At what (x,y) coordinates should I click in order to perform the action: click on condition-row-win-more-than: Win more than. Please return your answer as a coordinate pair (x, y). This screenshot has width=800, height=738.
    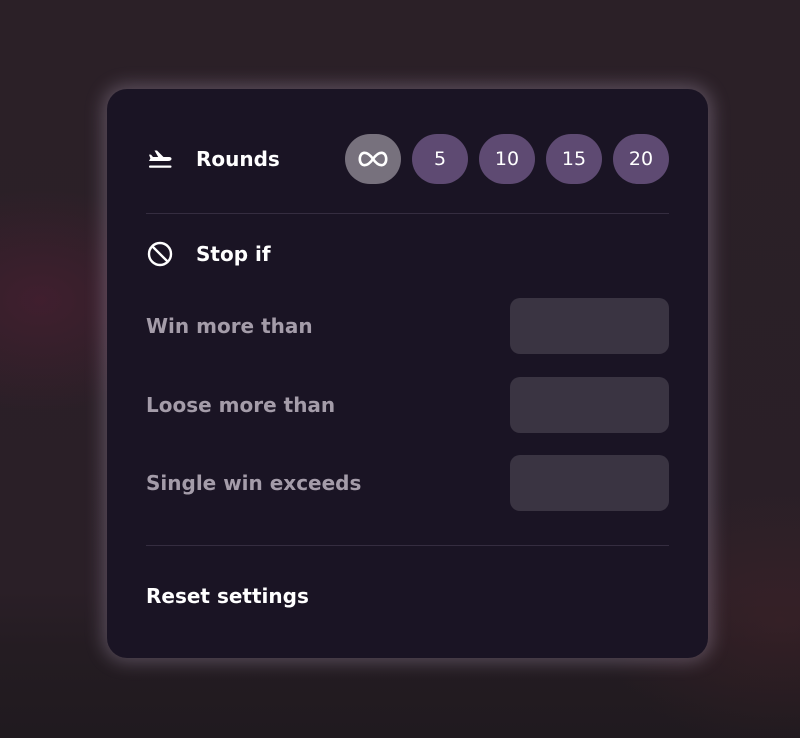
    Looking at the image, I should click on (407, 326).